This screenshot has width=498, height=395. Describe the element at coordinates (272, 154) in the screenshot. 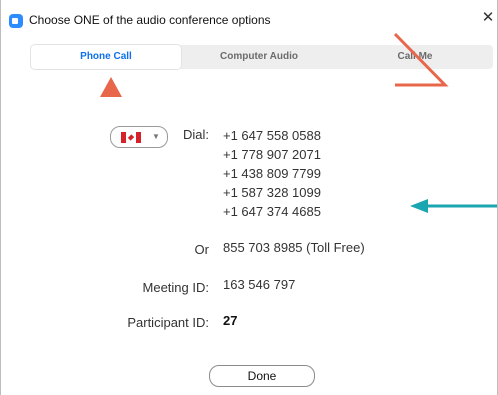

I see `dial-number: +1 778 907 2071` at that location.